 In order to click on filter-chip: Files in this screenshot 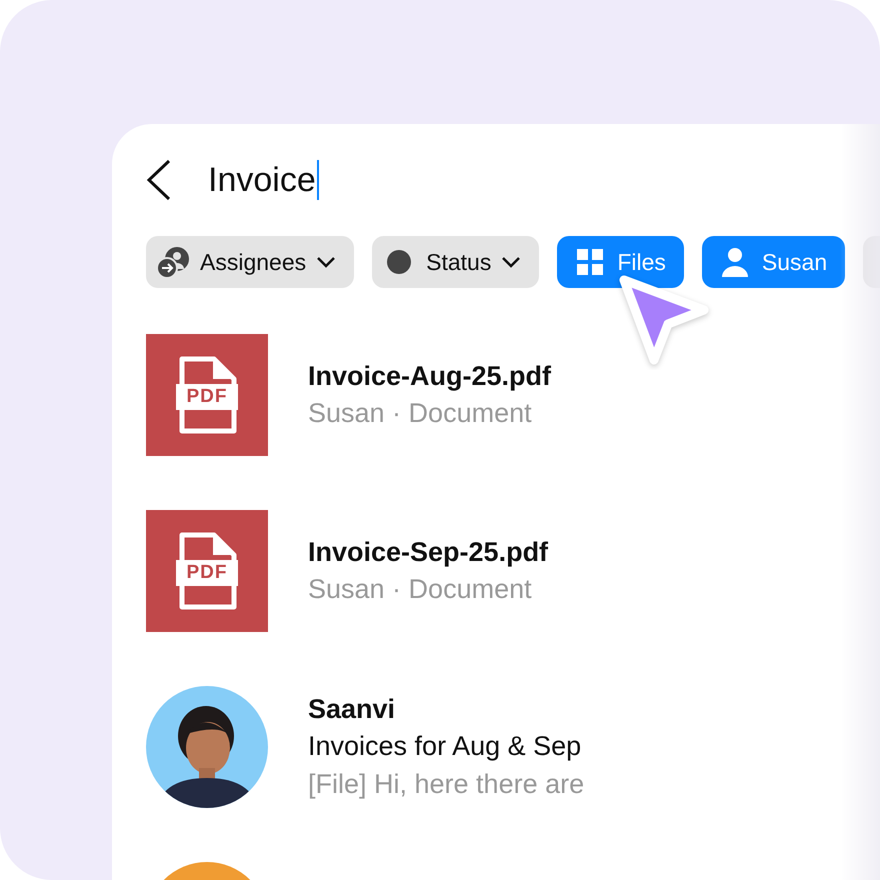, I will do `click(620, 262)`.